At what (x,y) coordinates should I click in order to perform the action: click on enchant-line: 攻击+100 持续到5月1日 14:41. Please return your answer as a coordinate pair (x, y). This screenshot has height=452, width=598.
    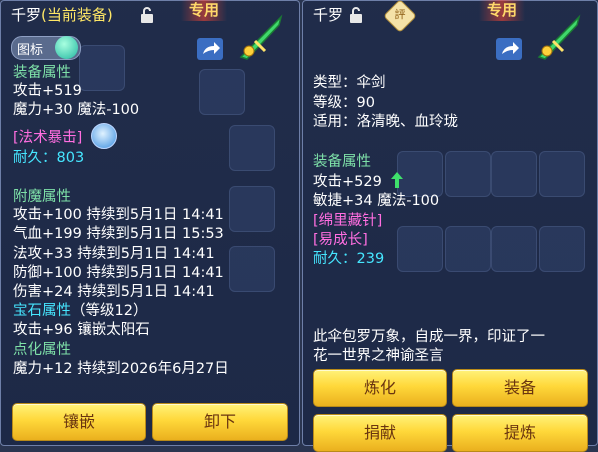
    Looking at the image, I should click on (118, 215).